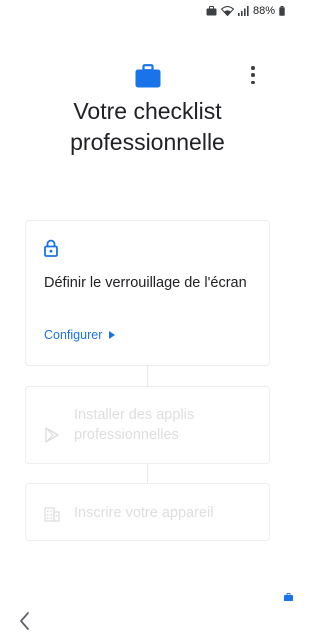 The width and height of the screenshot is (320, 640). Describe the element at coordinates (73, 335) in the screenshot. I see `configure-label: Configurer` at that location.